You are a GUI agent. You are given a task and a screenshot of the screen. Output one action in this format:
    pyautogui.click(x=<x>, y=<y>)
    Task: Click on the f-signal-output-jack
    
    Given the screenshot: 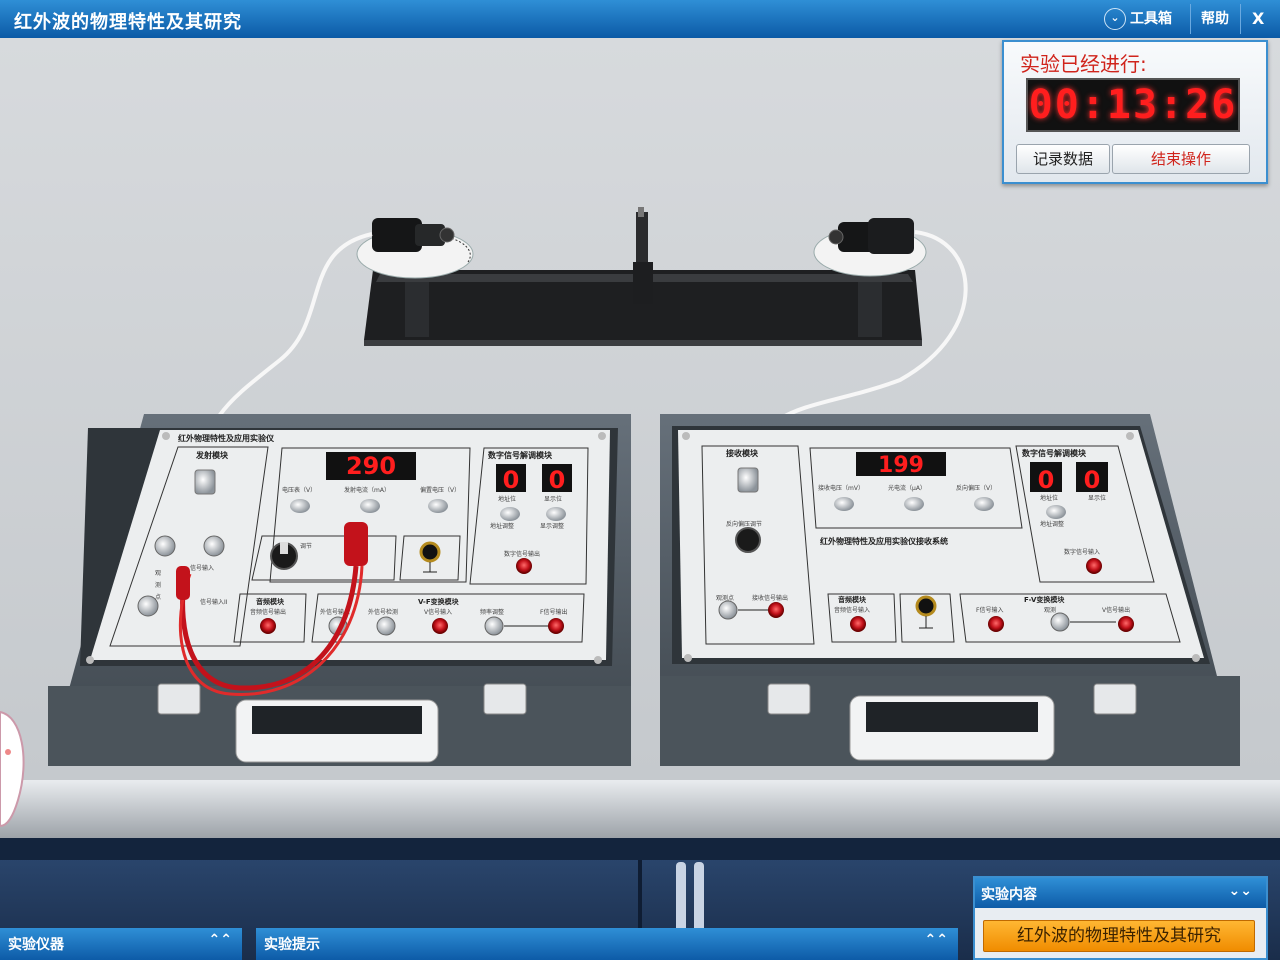 What is the action you would take?
    pyautogui.click(x=556, y=626)
    